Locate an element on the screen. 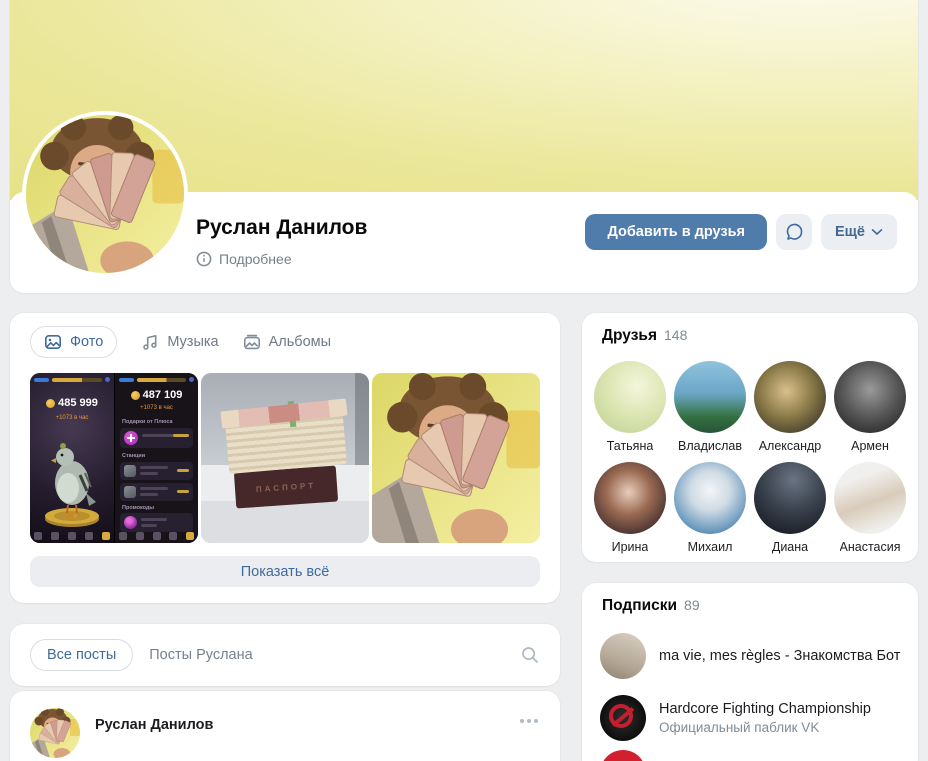 The width and height of the screenshot is (928, 761). subscriptions-header: Подписки 89 is located at coordinates (651, 606).